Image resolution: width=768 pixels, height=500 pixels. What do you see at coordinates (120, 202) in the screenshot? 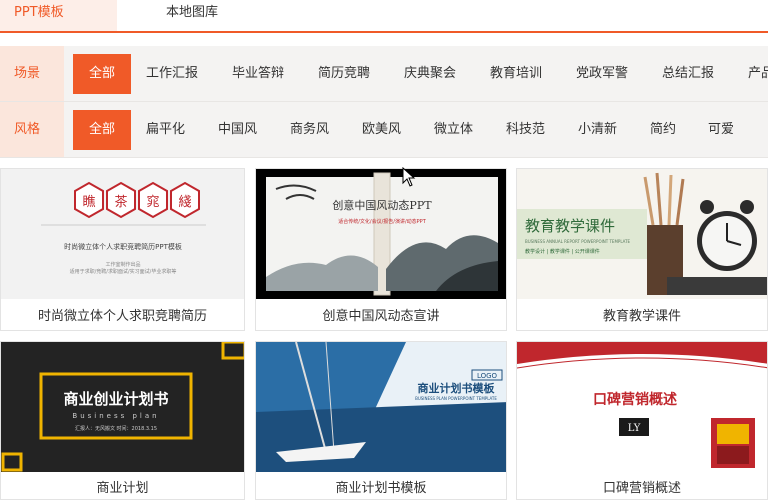
I see `hex-char: 茶` at bounding box center [120, 202].